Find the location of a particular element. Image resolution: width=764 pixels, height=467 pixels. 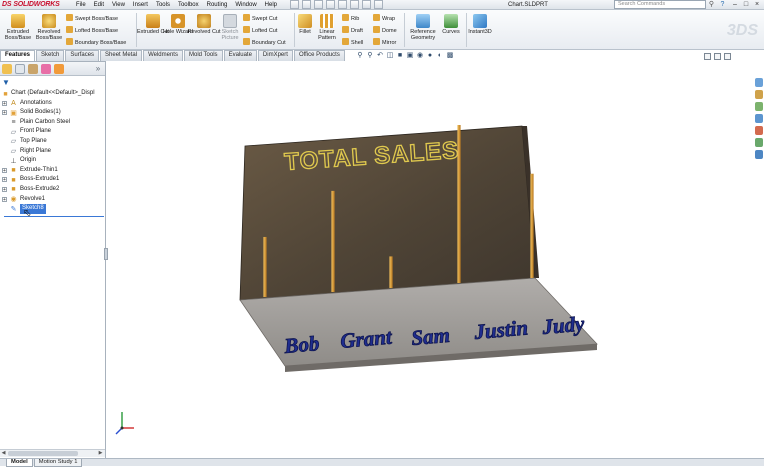

menu-insert: Insert is located at coordinates (140, 5).